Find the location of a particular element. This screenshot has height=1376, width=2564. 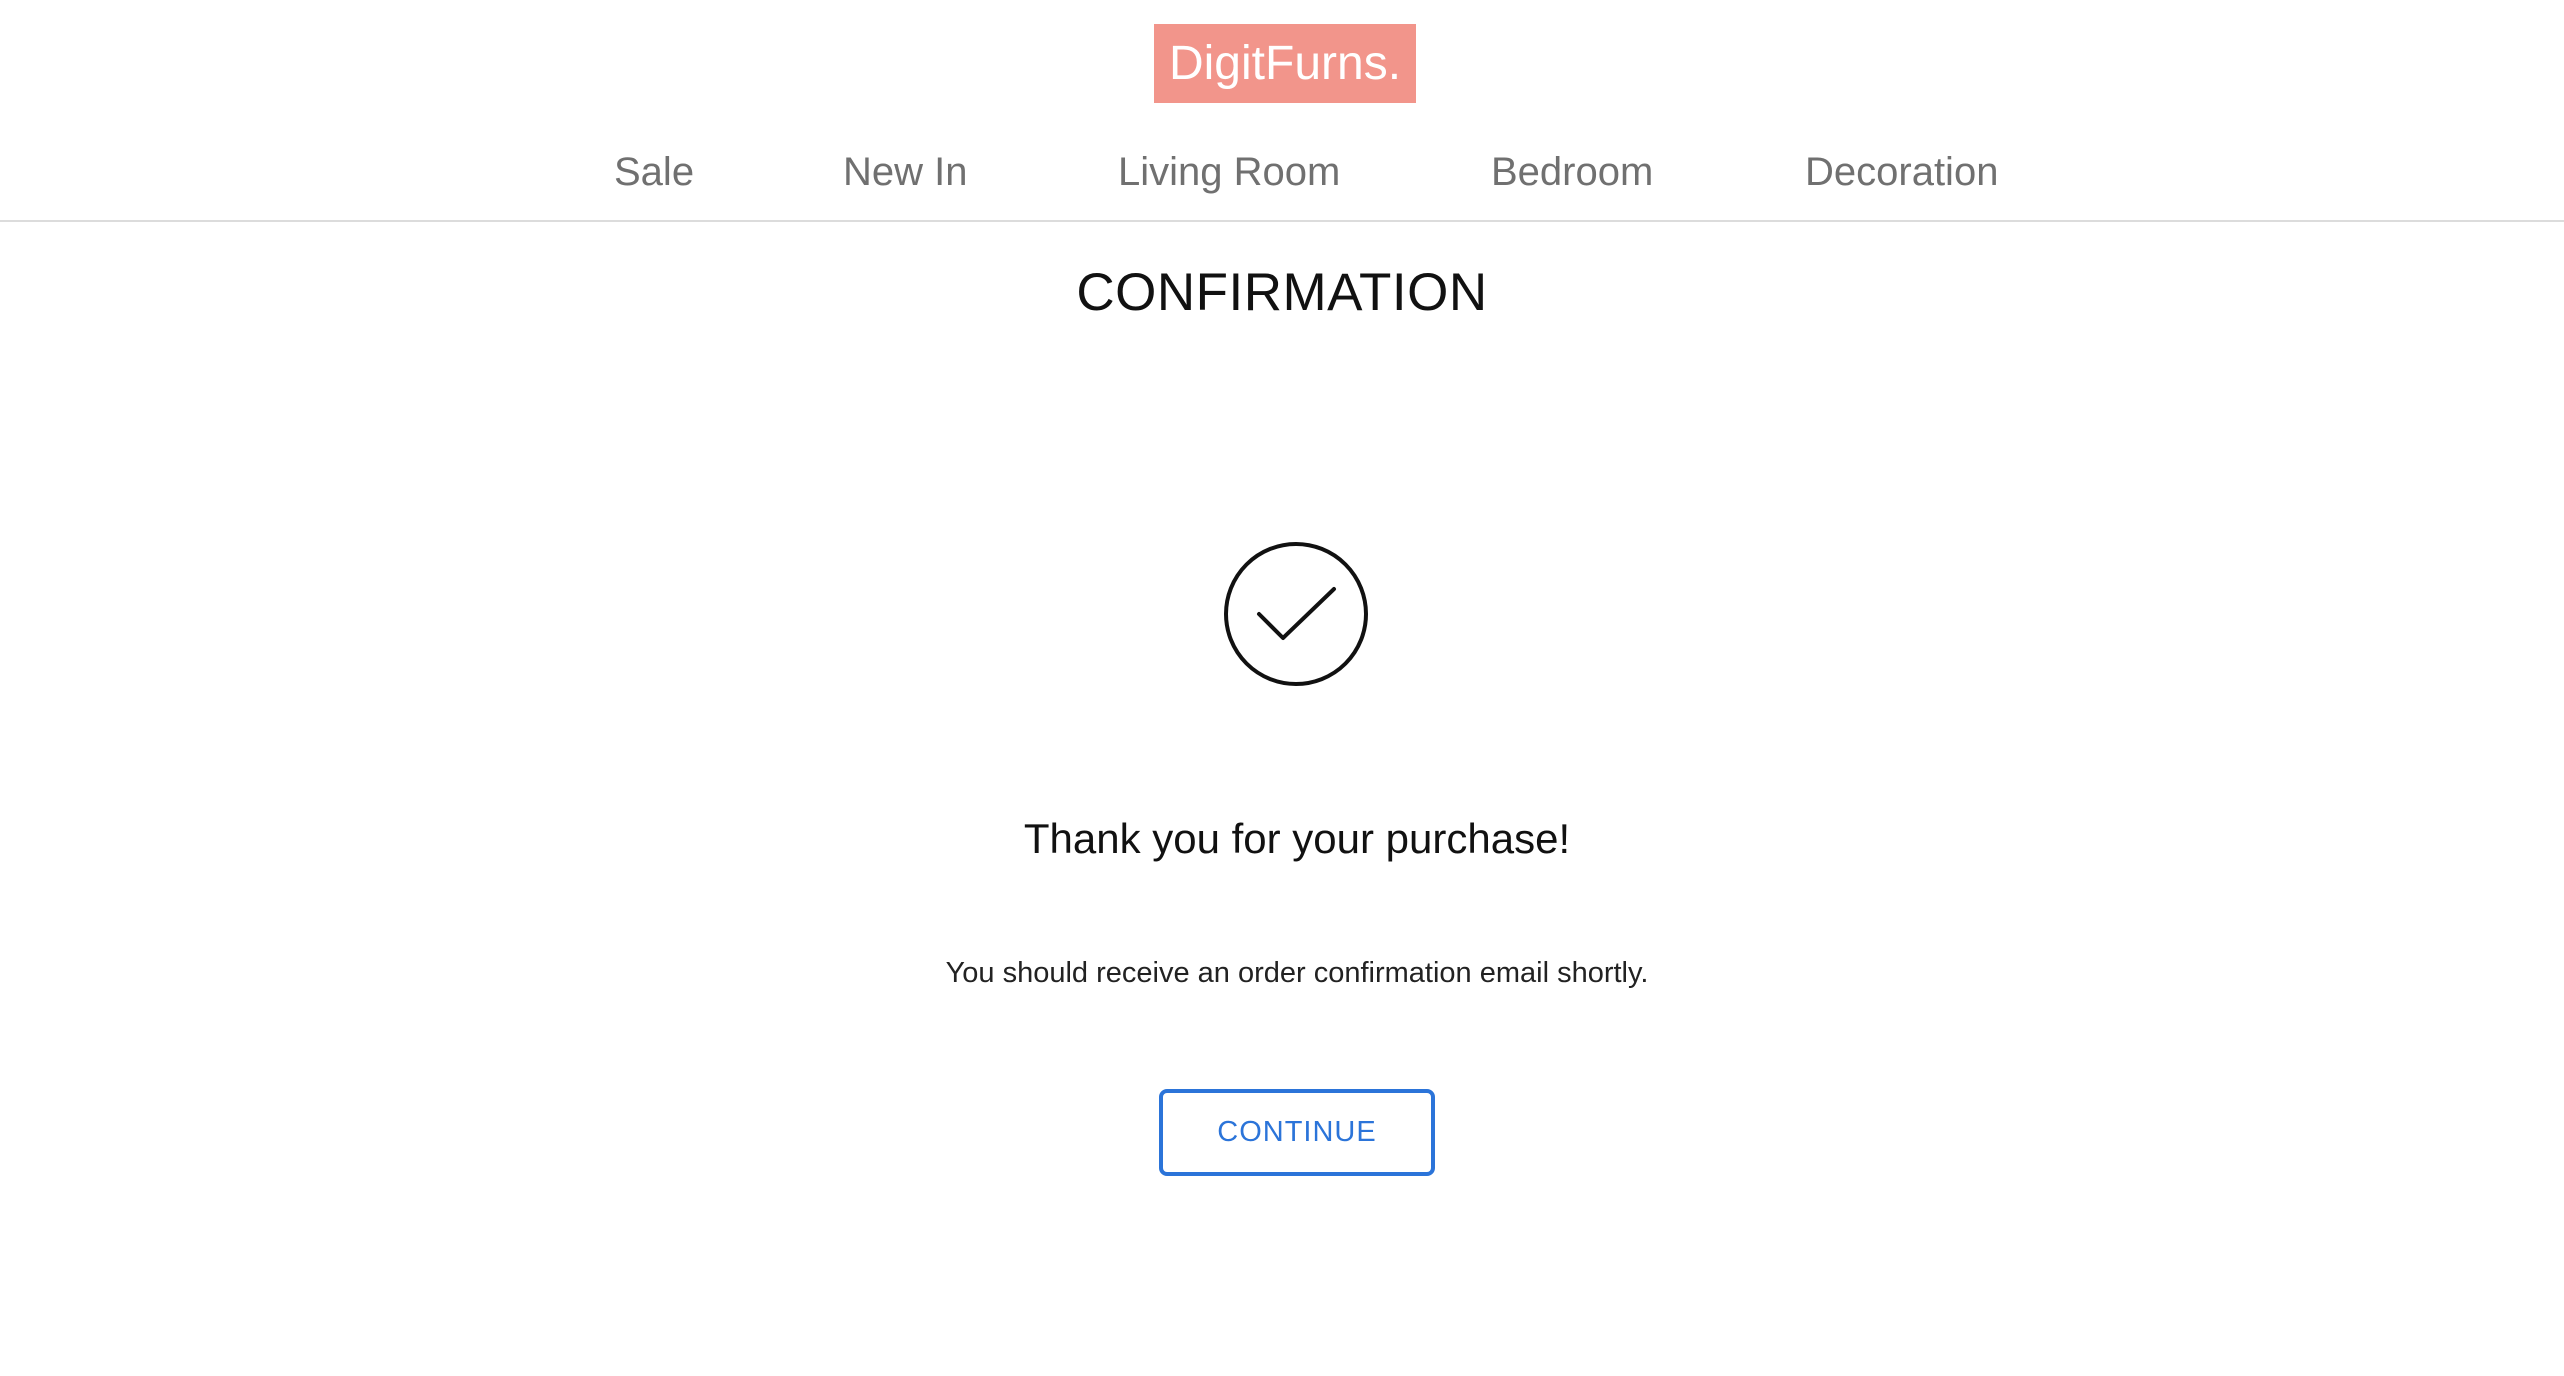

continue-button: CONTINUE is located at coordinates (1297, 1132).